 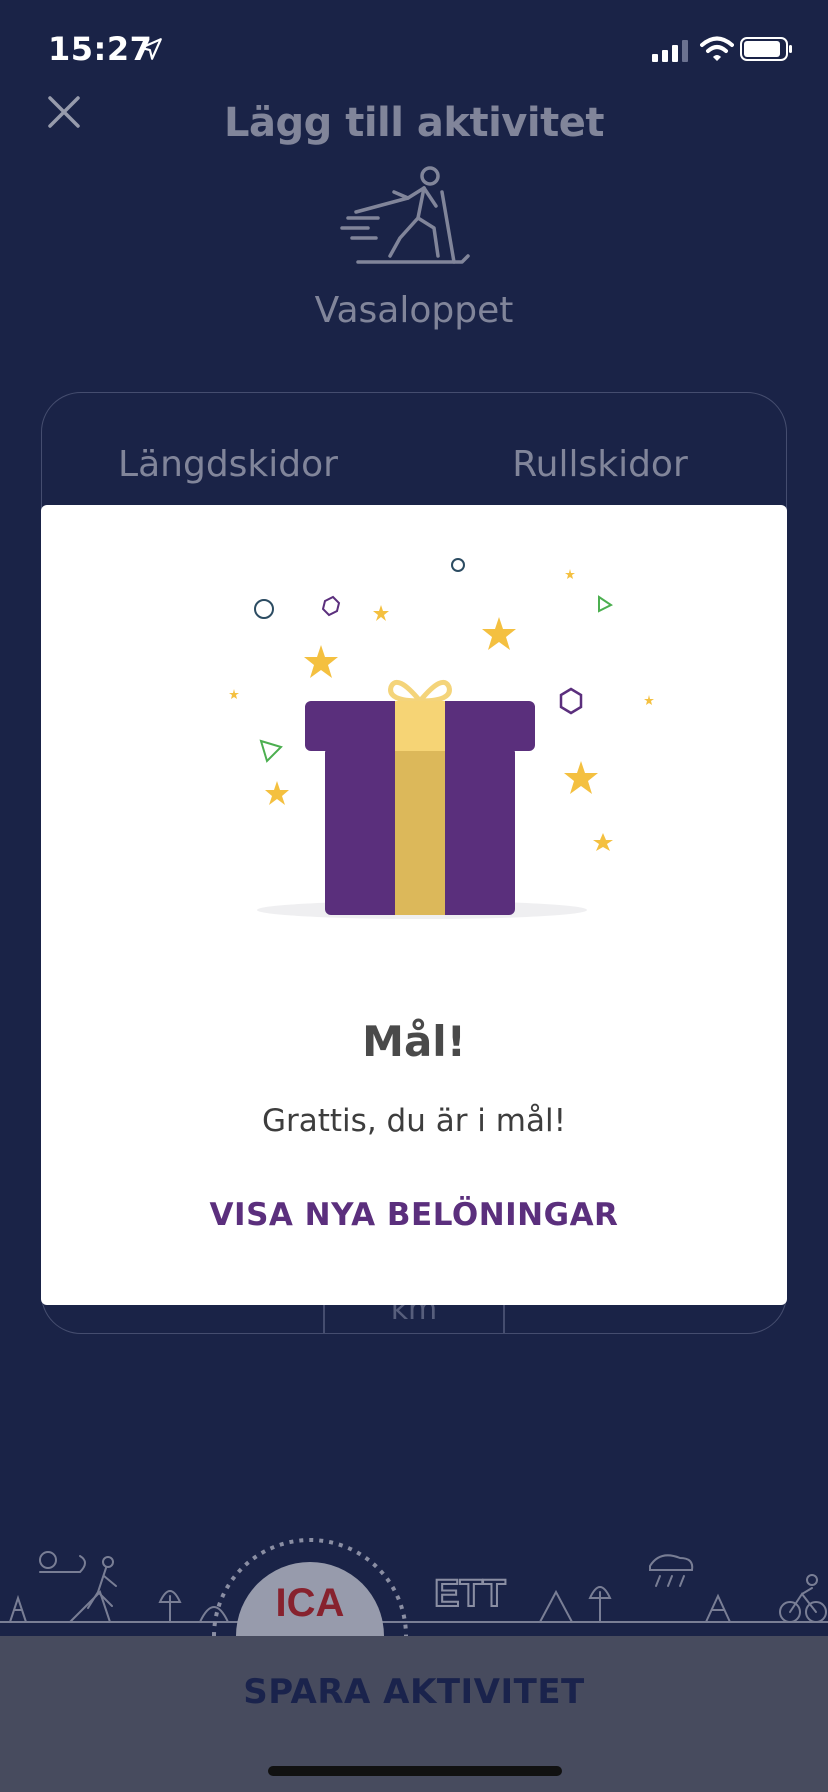 What do you see at coordinates (414, 1587) in the screenshot?
I see `landscape-illustration: ICA ETT` at bounding box center [414, 1587].